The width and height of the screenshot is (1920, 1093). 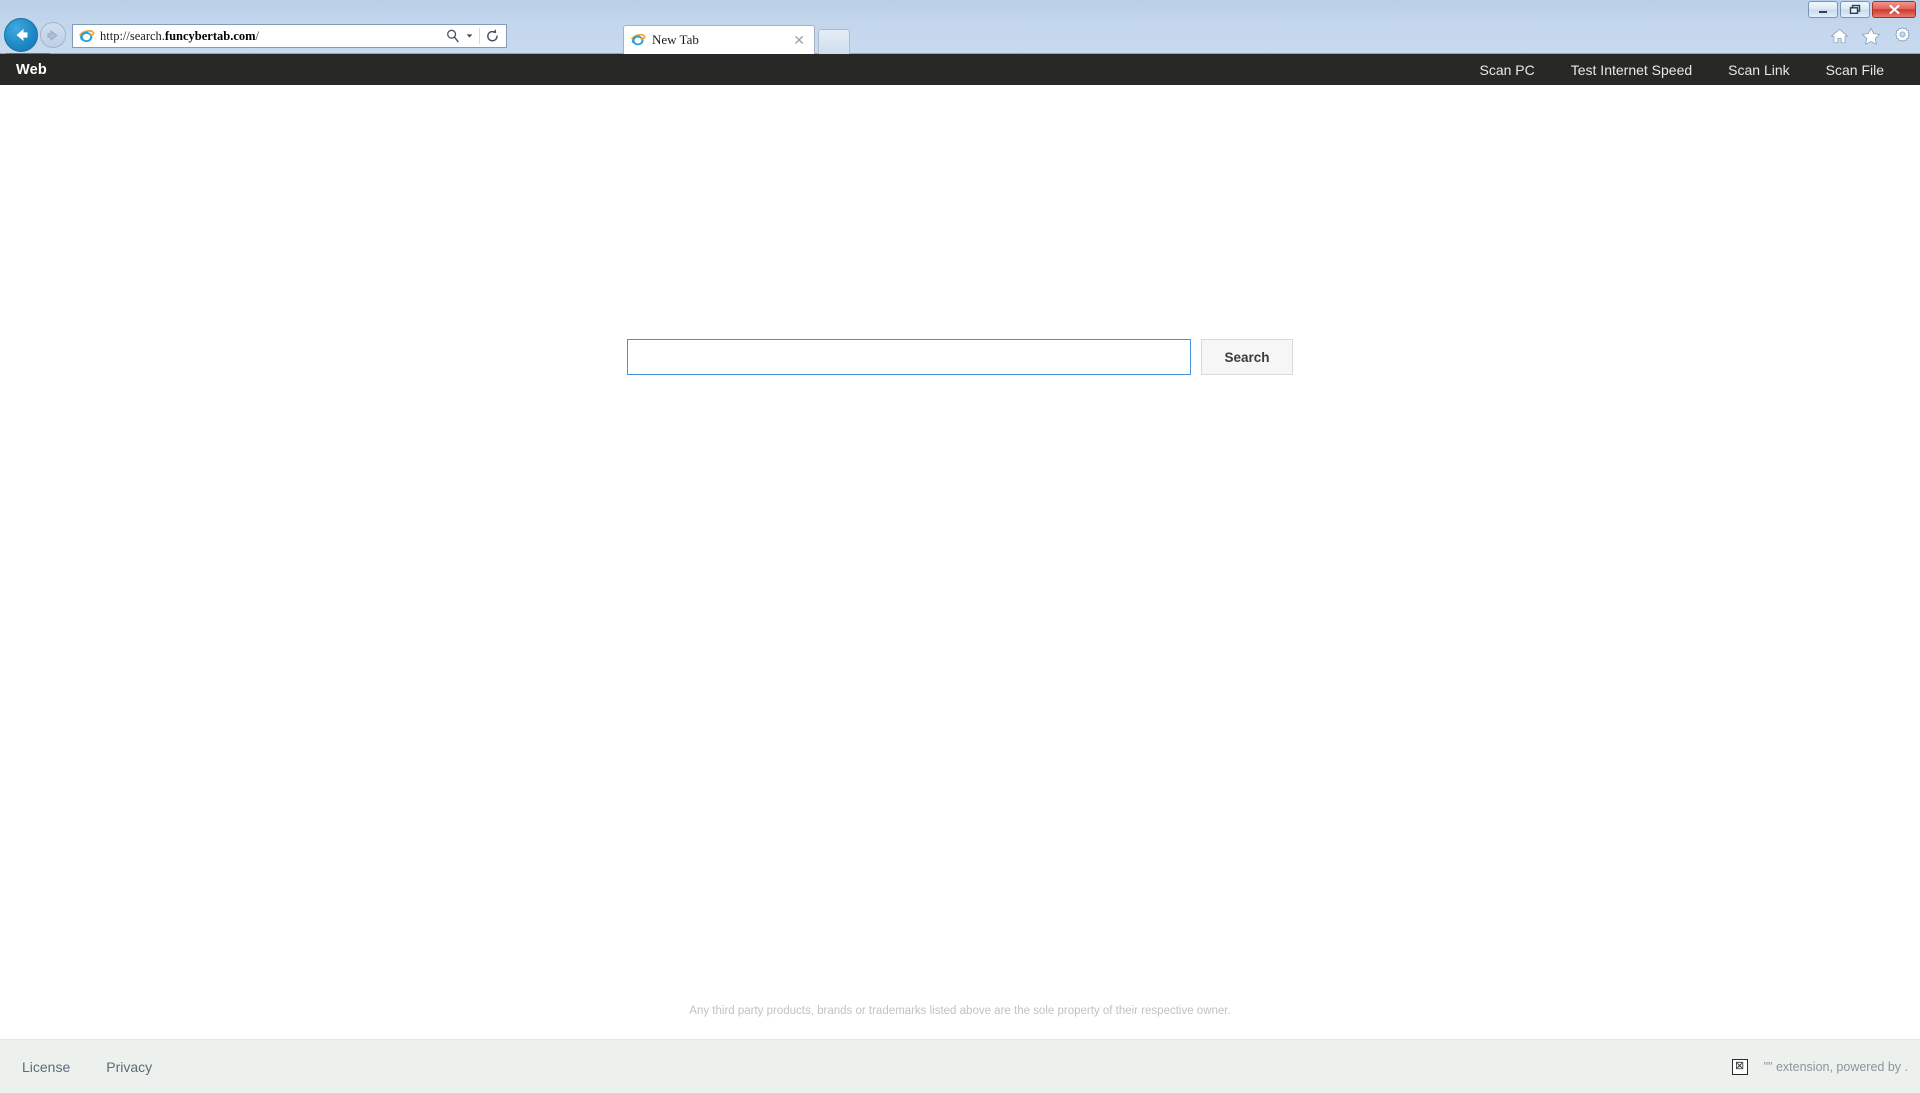 What do you see at coordinates (1739, 1066) in the screenshot?
I see `broken-image-icon: ⊠` at bounding box center [1739, 1066].